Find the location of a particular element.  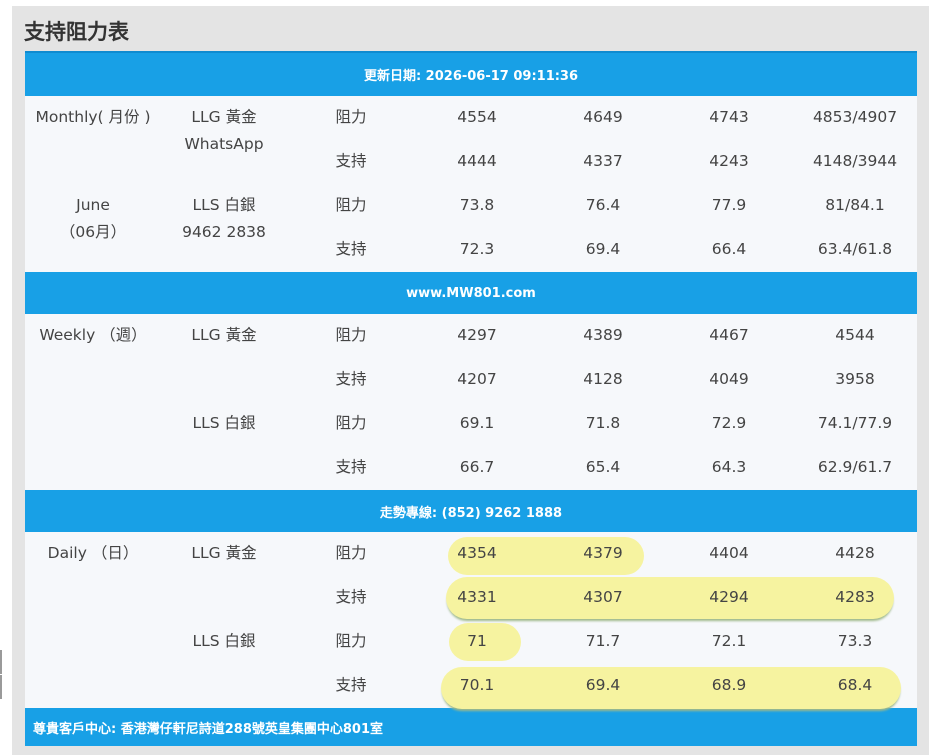

level-value: 4743 is located at coordinates (729, 117).